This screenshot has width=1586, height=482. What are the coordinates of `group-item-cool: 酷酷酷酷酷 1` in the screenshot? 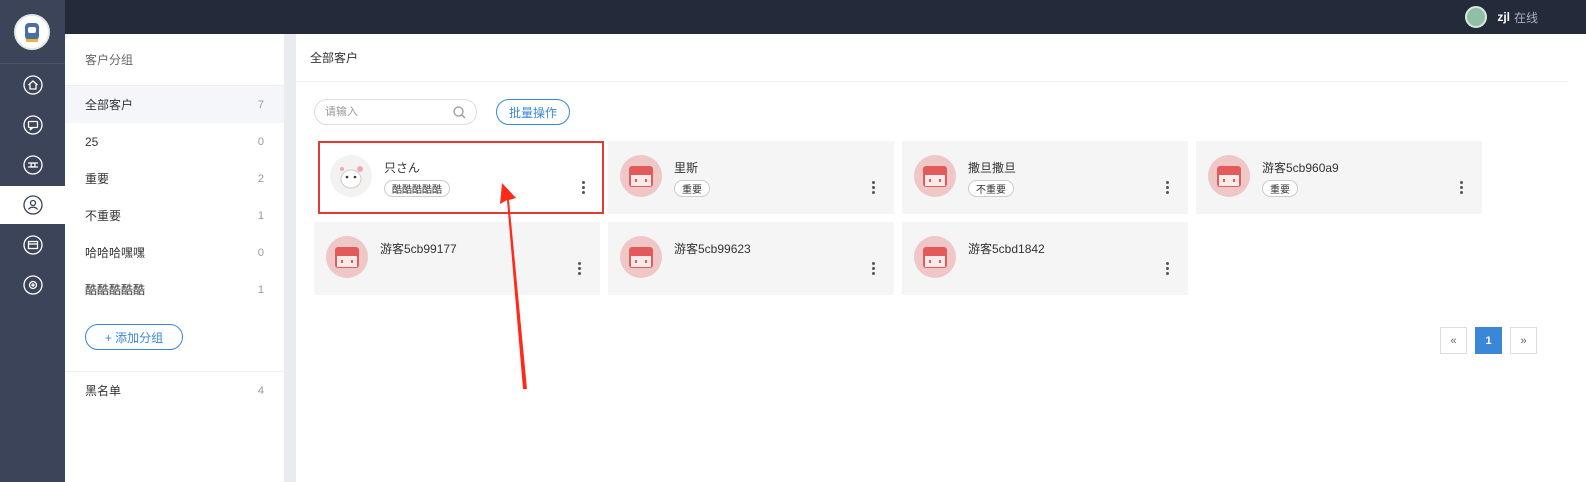 It's located at (174, 289).